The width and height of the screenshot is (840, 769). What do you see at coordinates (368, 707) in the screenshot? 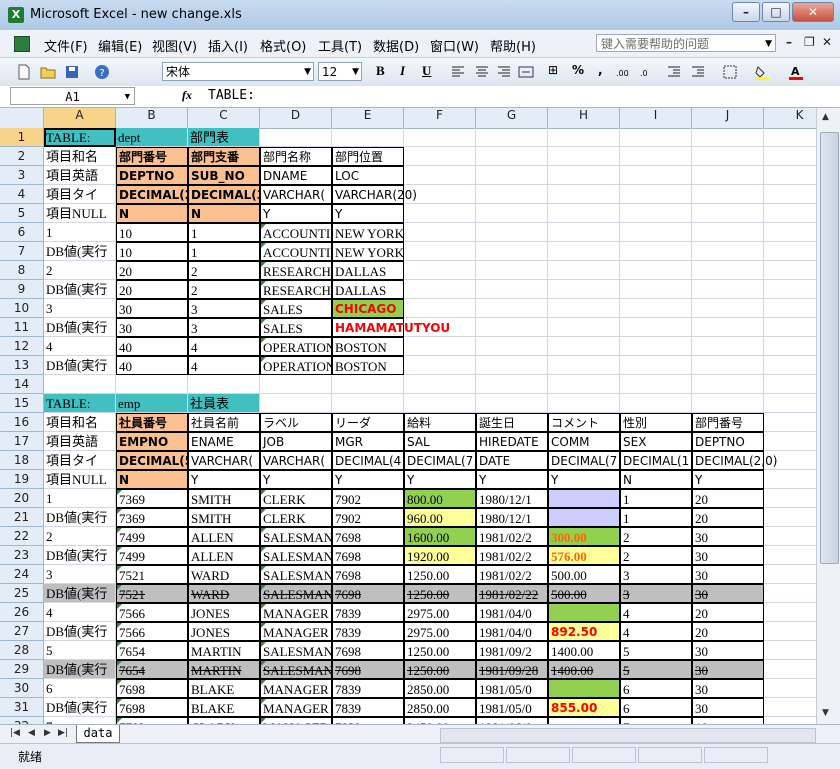
I see `cell-e31: 7839` at bounding box center [368, 707].